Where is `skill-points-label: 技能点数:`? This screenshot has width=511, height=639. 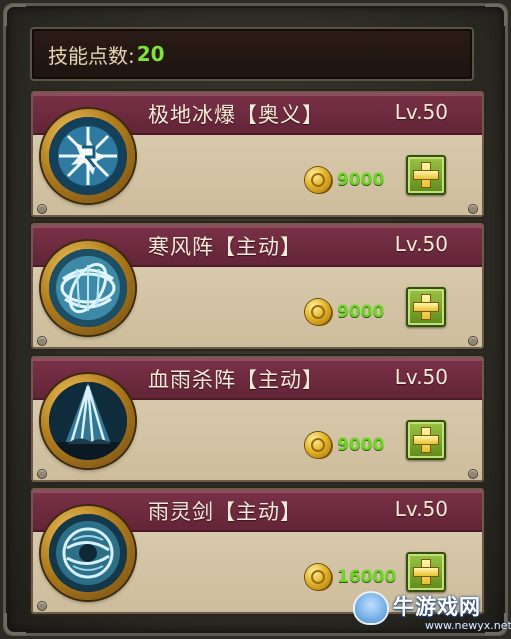
skill-points-label: 技能点数: is located at coordinates (91, 55).